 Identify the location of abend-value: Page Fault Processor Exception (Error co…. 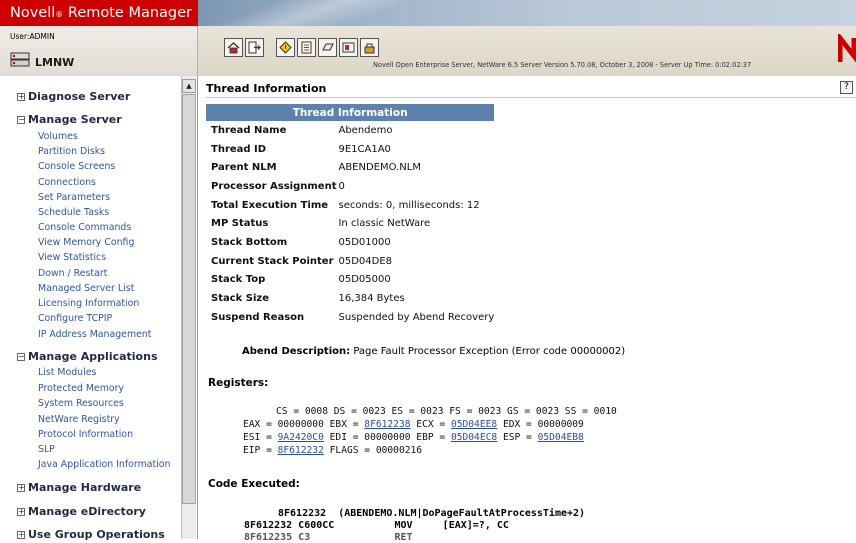
(489, 351).